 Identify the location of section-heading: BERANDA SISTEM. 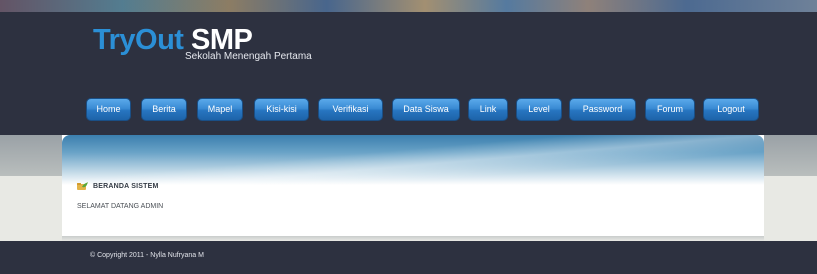
(118, 186).